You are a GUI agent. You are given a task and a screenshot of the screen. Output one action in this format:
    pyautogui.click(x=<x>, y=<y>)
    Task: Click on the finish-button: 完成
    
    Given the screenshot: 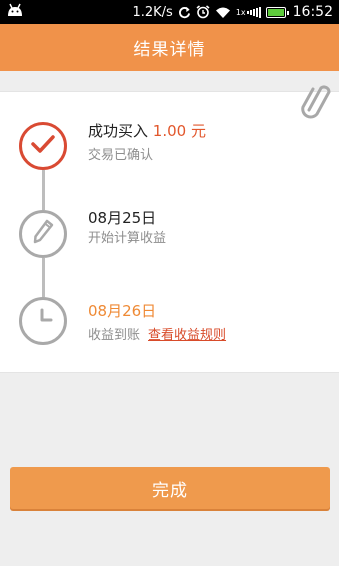 What is the action you would take?
    pyautogui.click(x=170, y=488)
    